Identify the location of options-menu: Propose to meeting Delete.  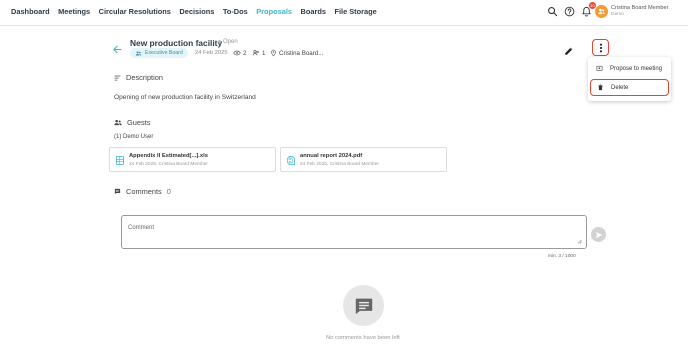
(629, 79).